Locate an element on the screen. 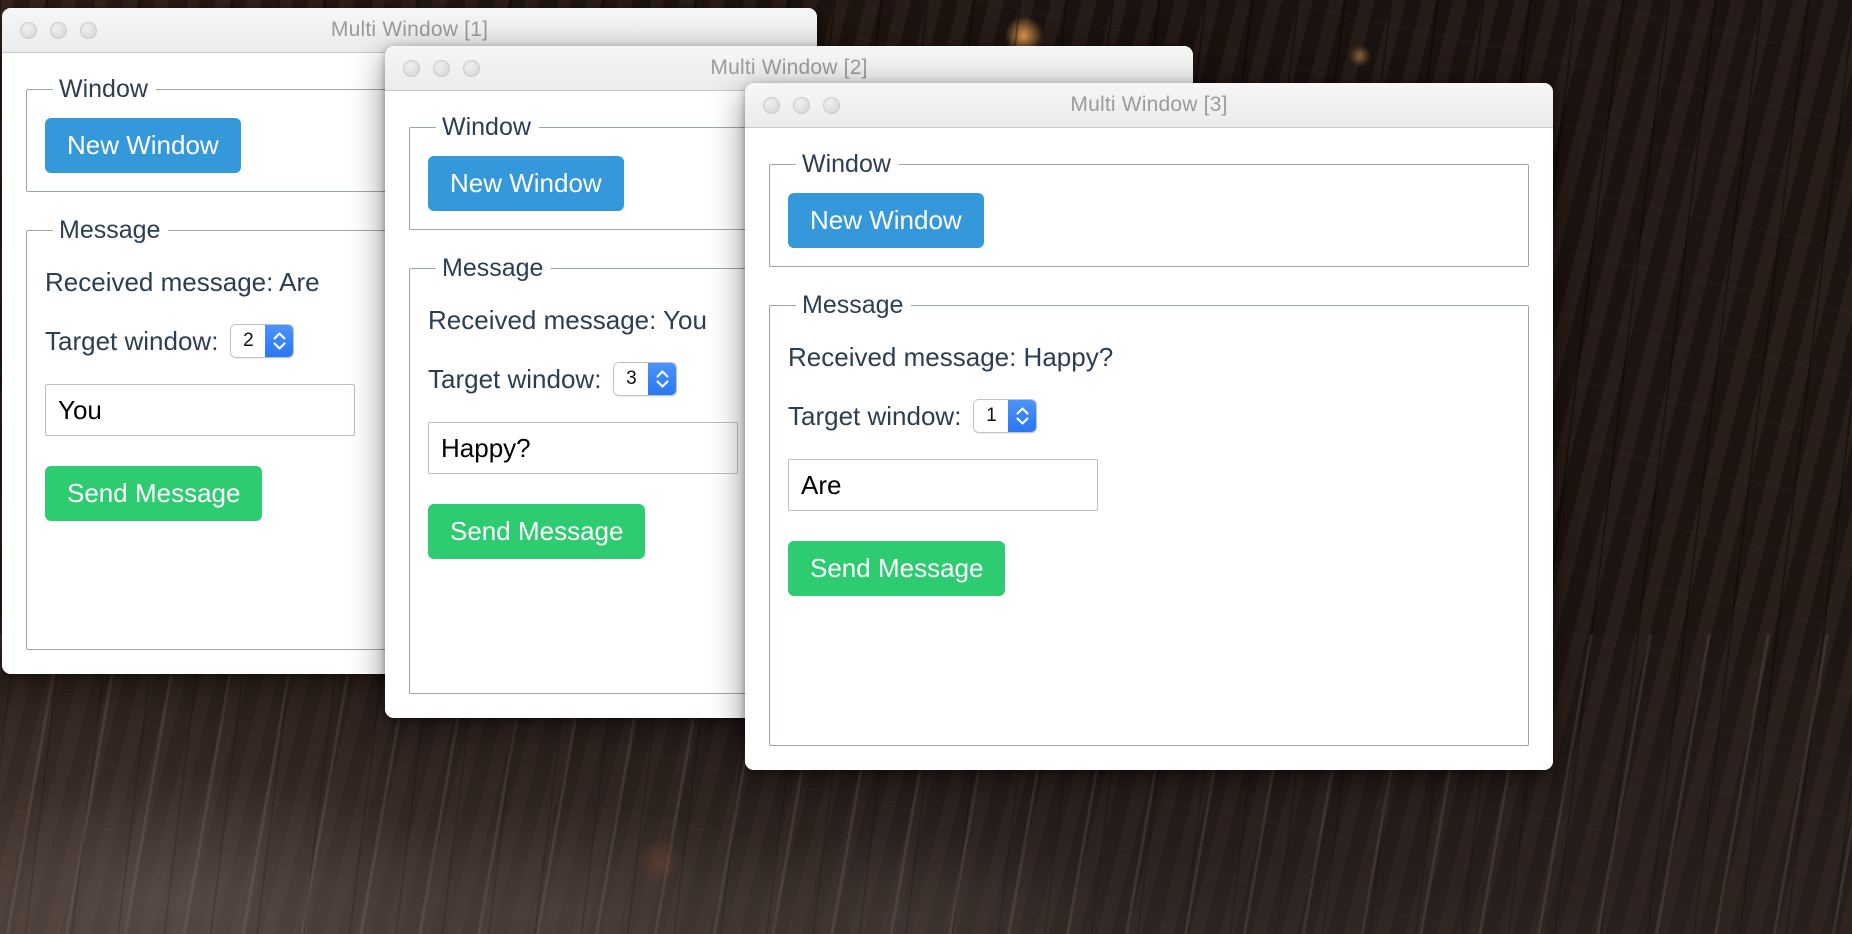  target-window-stepper: 2 is located at coordinates (262, 341).